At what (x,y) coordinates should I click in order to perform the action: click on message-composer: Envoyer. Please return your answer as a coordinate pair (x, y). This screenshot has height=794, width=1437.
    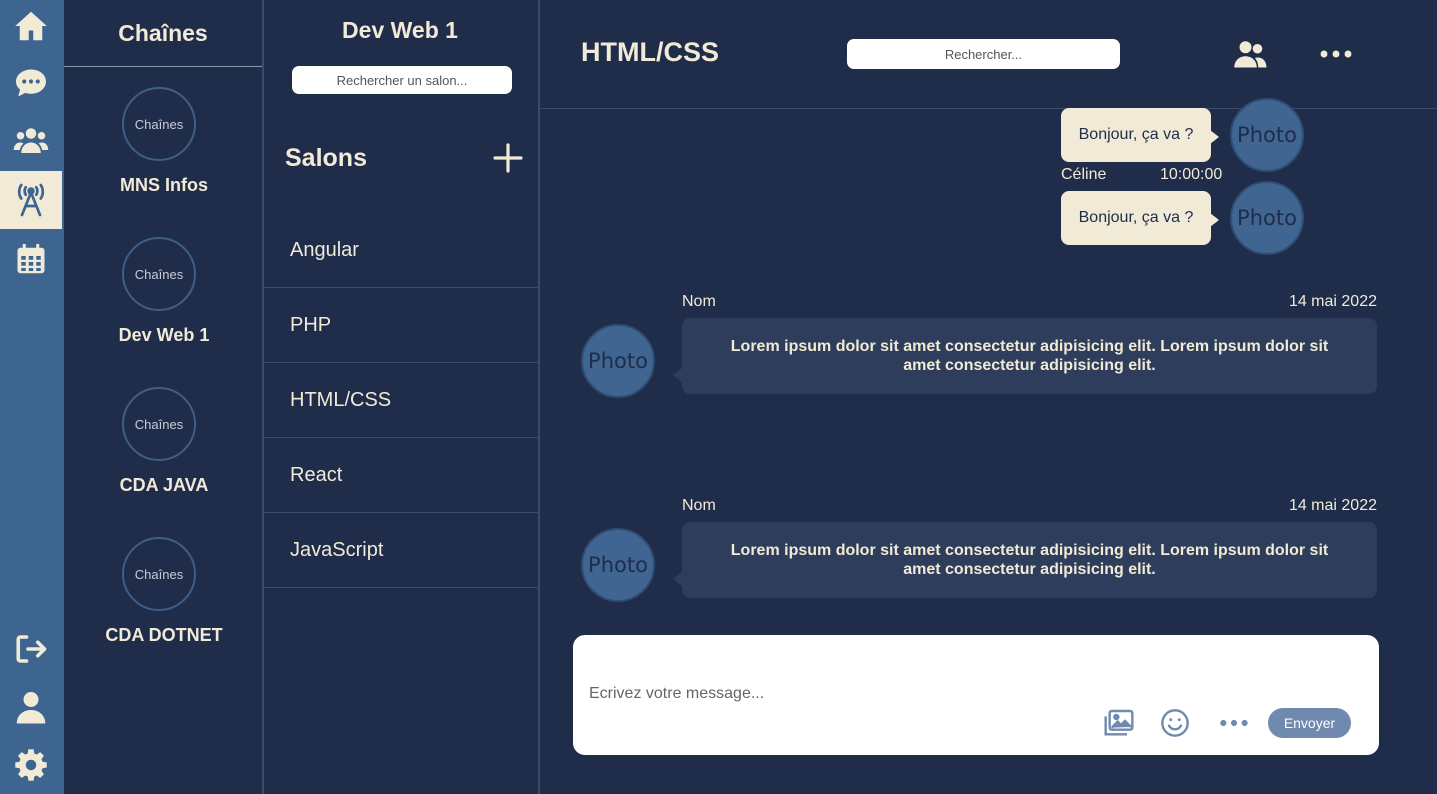
    Looking at the image, I should click on (976, 695).